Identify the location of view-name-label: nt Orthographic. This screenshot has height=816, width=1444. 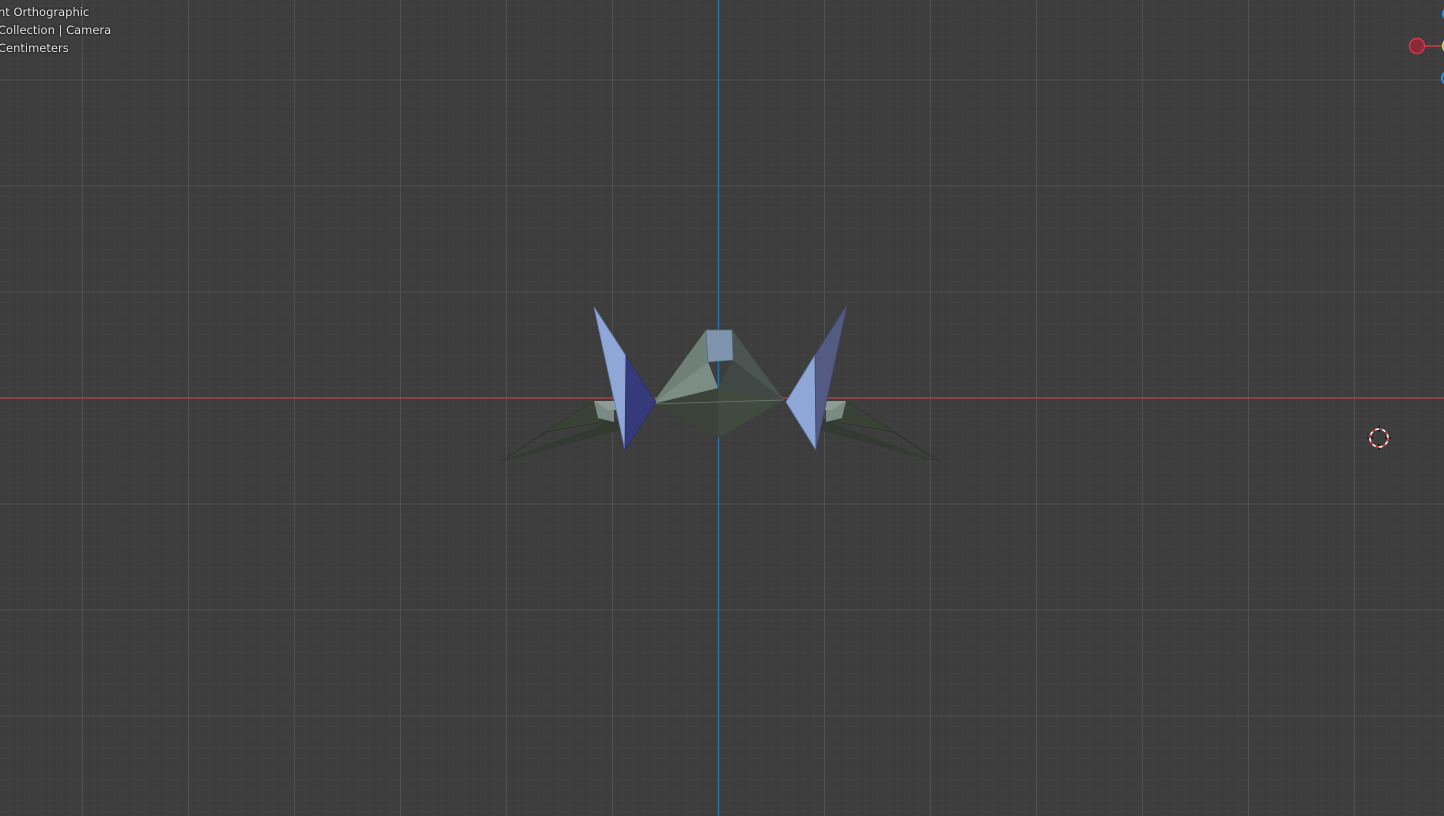
(45, 12).